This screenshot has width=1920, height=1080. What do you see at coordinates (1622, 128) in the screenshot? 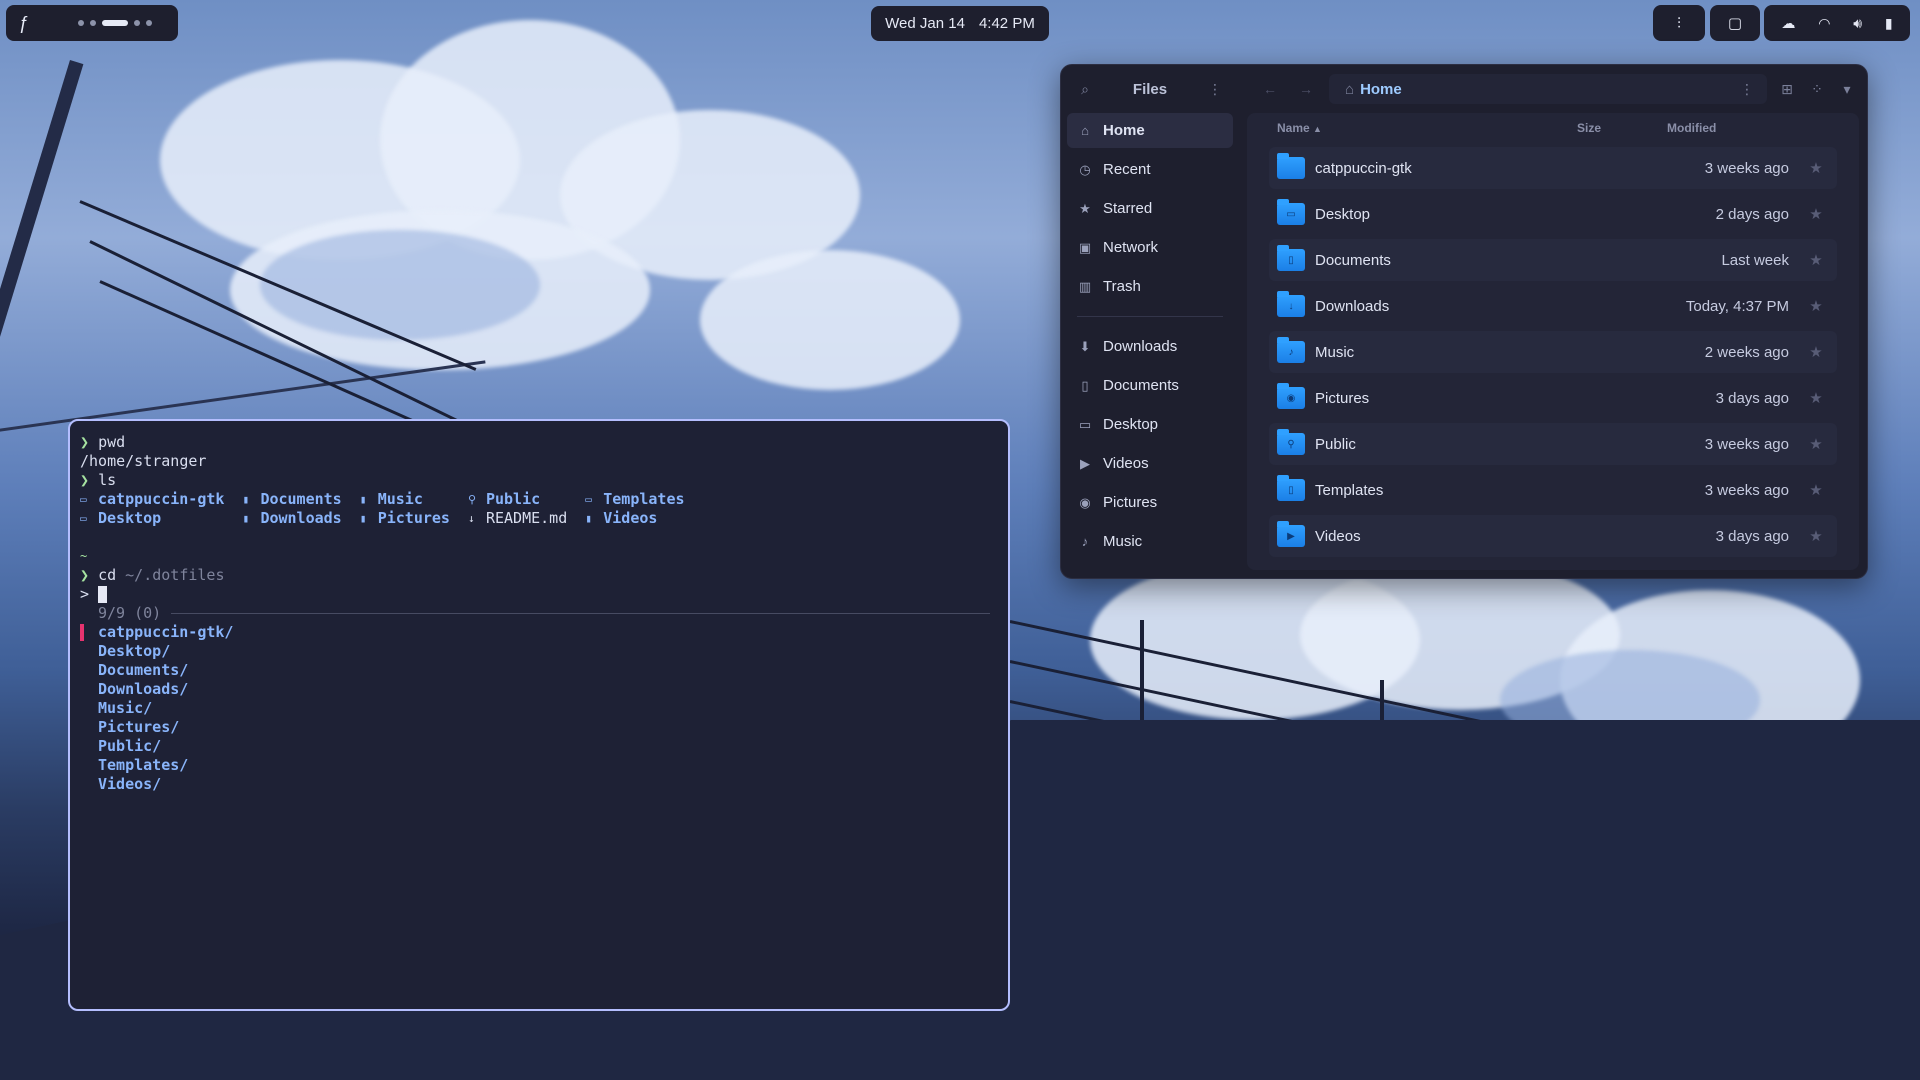
I see `column-header-size: Size` at bounding box center [1622, 128].